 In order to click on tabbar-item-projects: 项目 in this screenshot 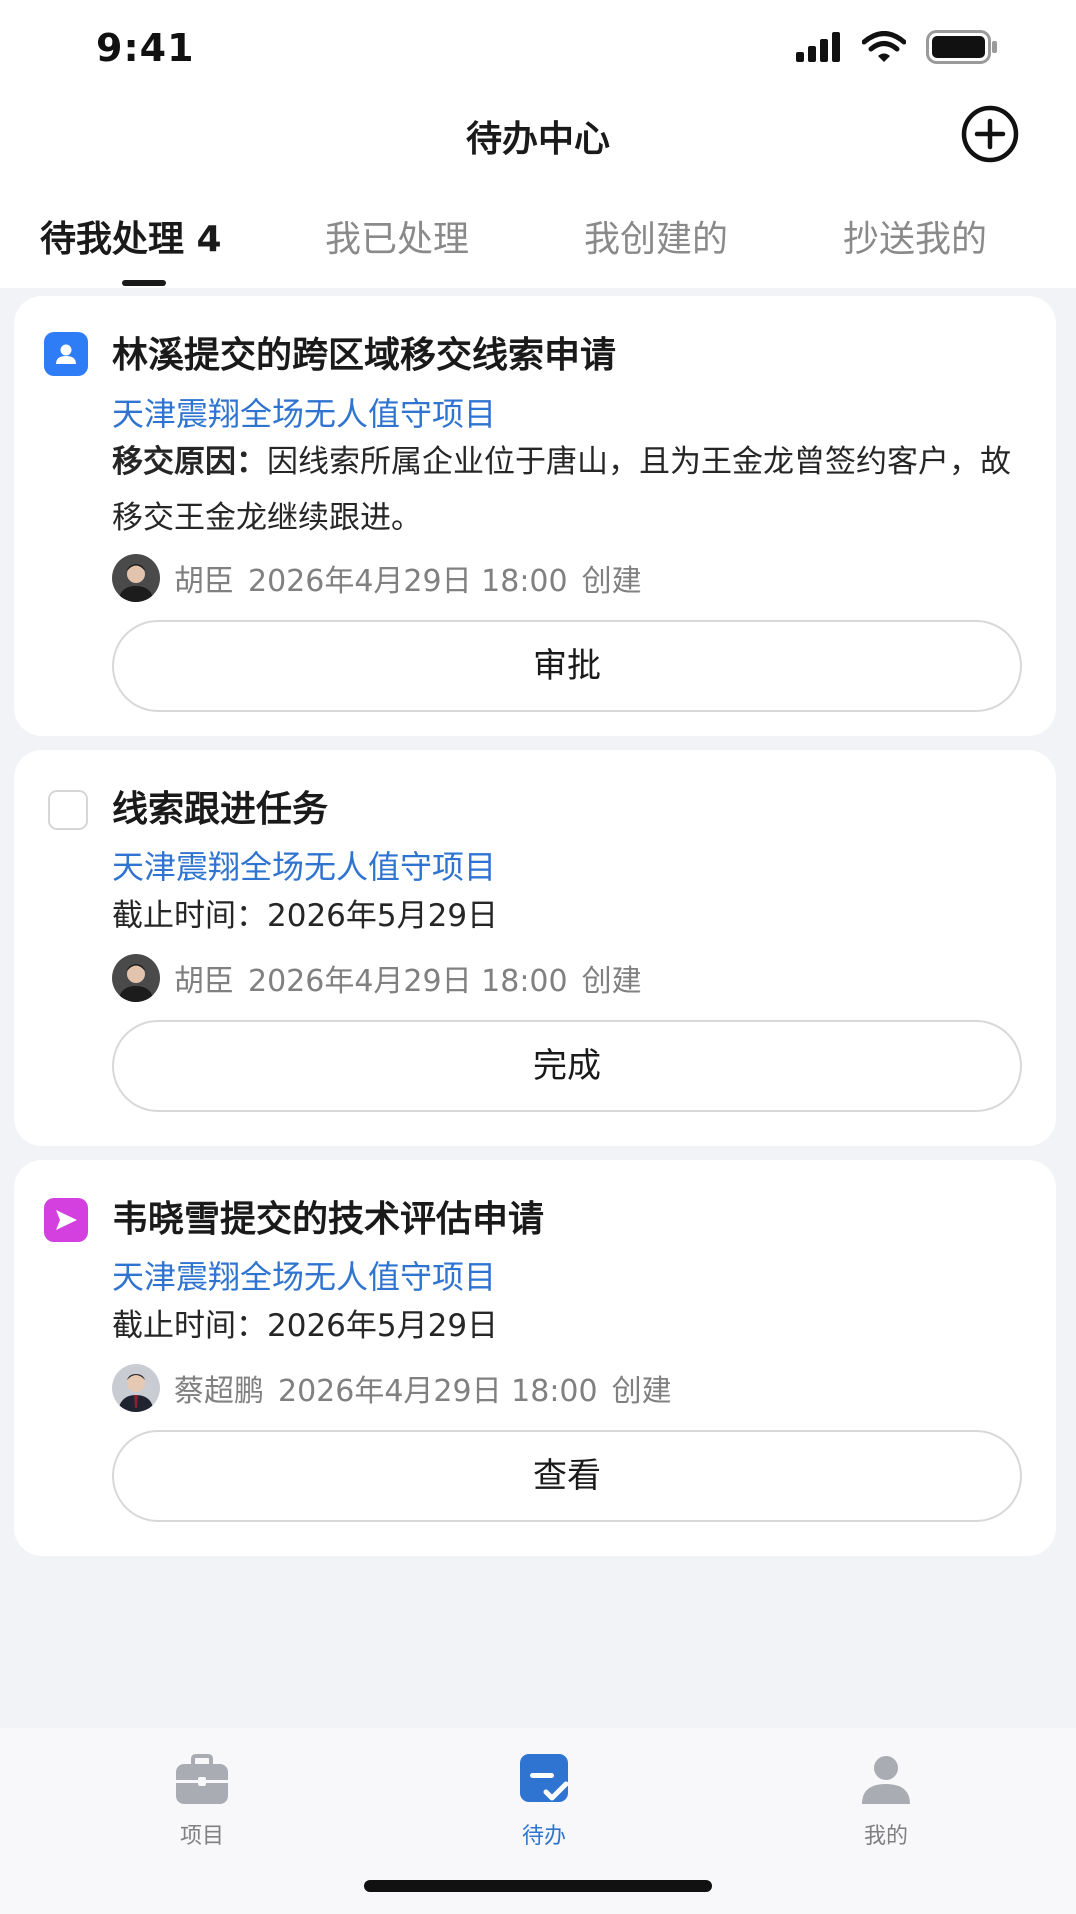, I will do `click(202, 1801)`.